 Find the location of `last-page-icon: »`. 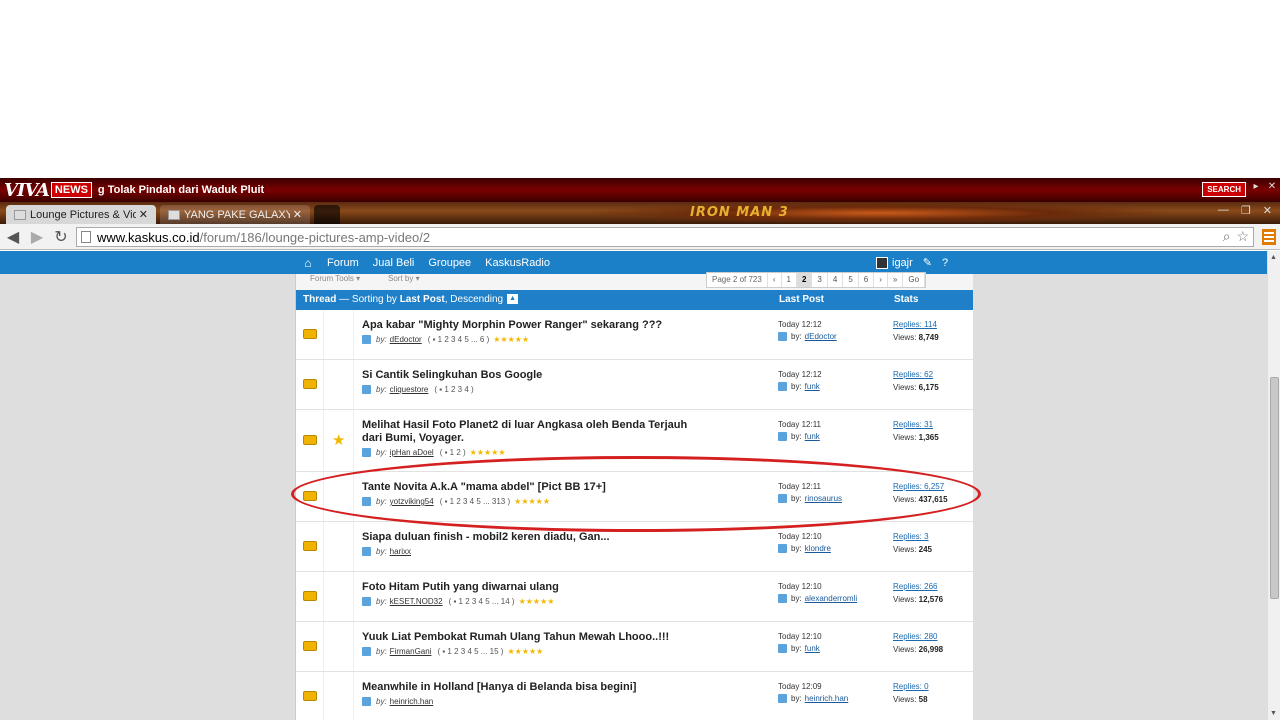

last-page-icon: » is located at coordinates (896, 280).